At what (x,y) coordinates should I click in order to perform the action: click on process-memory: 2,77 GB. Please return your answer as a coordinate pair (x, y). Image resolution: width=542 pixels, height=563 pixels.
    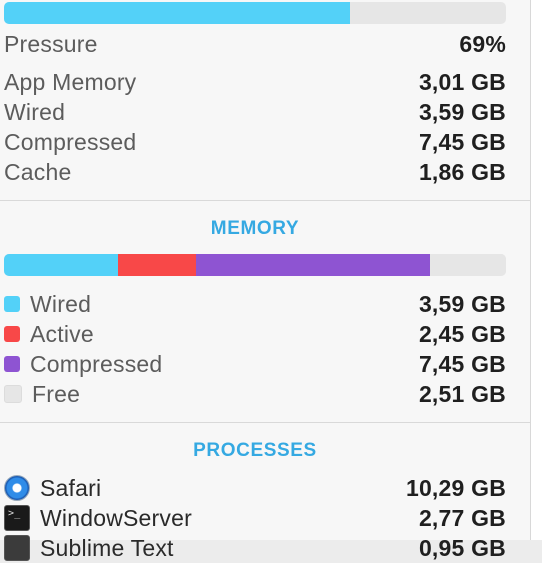
    Looking at the image, I should click on (462, 517).